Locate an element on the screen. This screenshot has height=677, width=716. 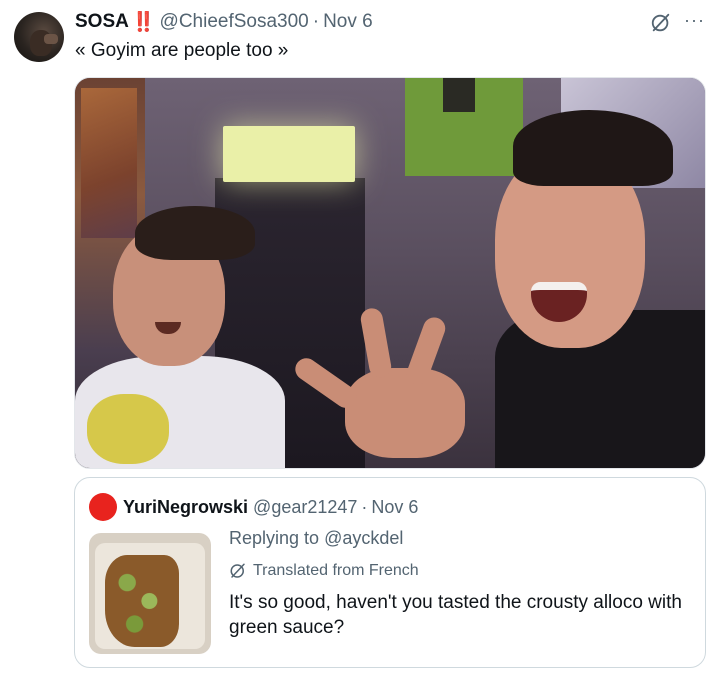
photo-hair-right is located at coordinates (593, 148).